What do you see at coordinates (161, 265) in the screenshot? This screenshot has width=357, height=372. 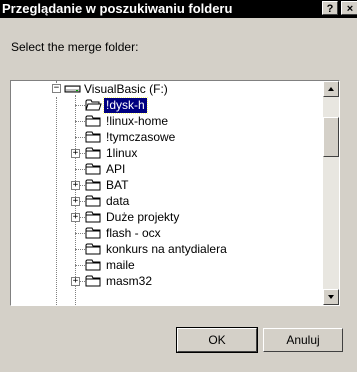 I see `tree-item: maile` at bounding box center [161, 265].